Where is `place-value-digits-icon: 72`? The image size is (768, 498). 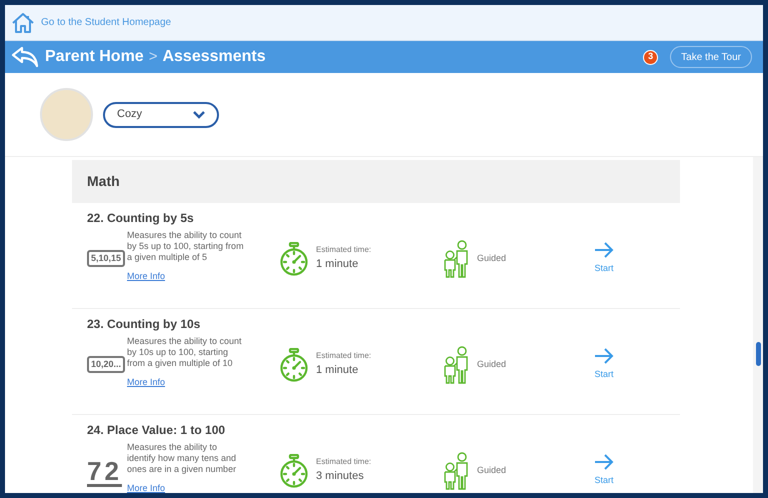
place-value-digits-icon: 72 is located at coordinates (104, 470).